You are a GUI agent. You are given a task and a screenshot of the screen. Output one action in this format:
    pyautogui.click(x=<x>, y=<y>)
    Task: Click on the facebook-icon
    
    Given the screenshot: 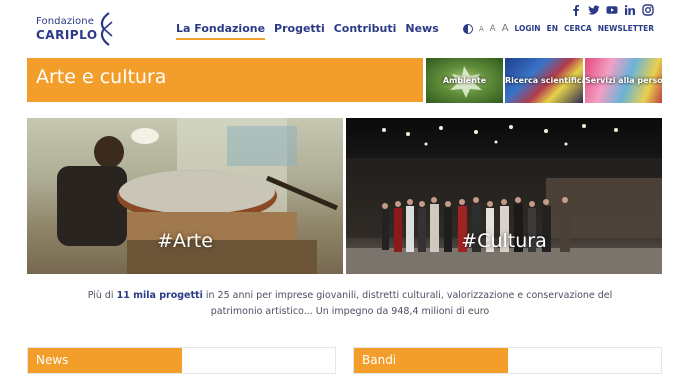 What is the action you would take?
    pyautogui.click(x=576, y=10)
    